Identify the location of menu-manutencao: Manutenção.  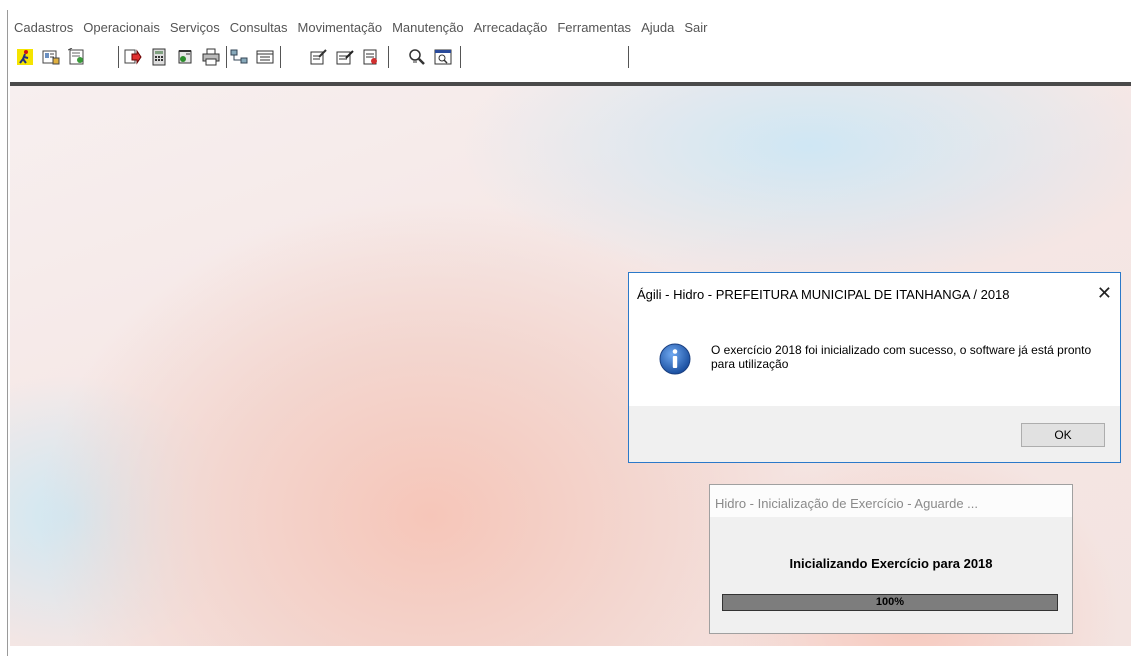
(428, 27).